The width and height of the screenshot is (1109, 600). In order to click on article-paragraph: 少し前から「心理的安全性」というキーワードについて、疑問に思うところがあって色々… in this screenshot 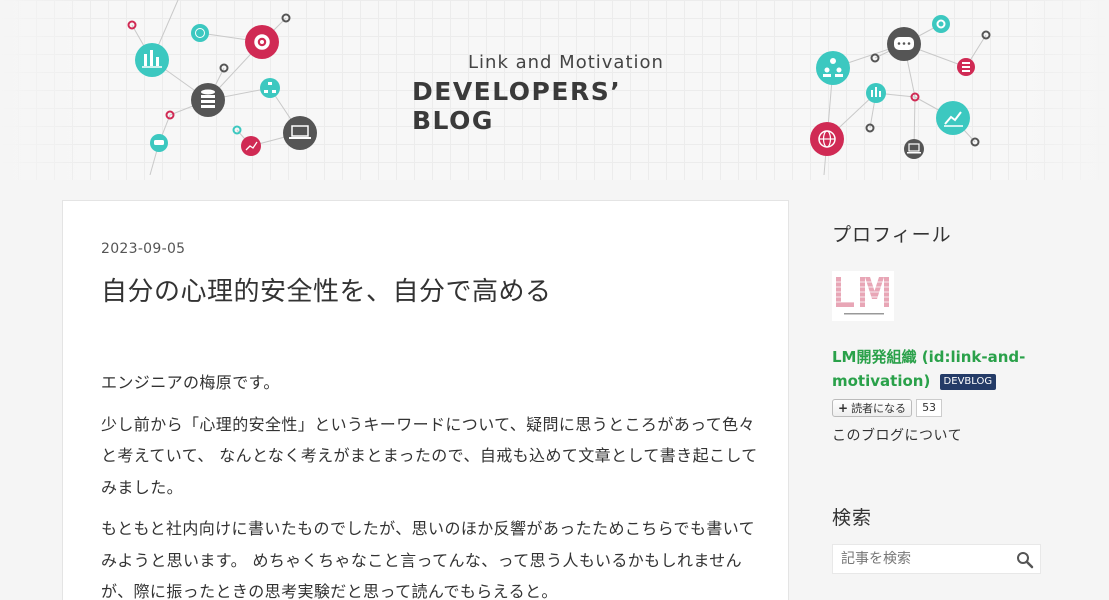, I will do `click(429, 455)`.